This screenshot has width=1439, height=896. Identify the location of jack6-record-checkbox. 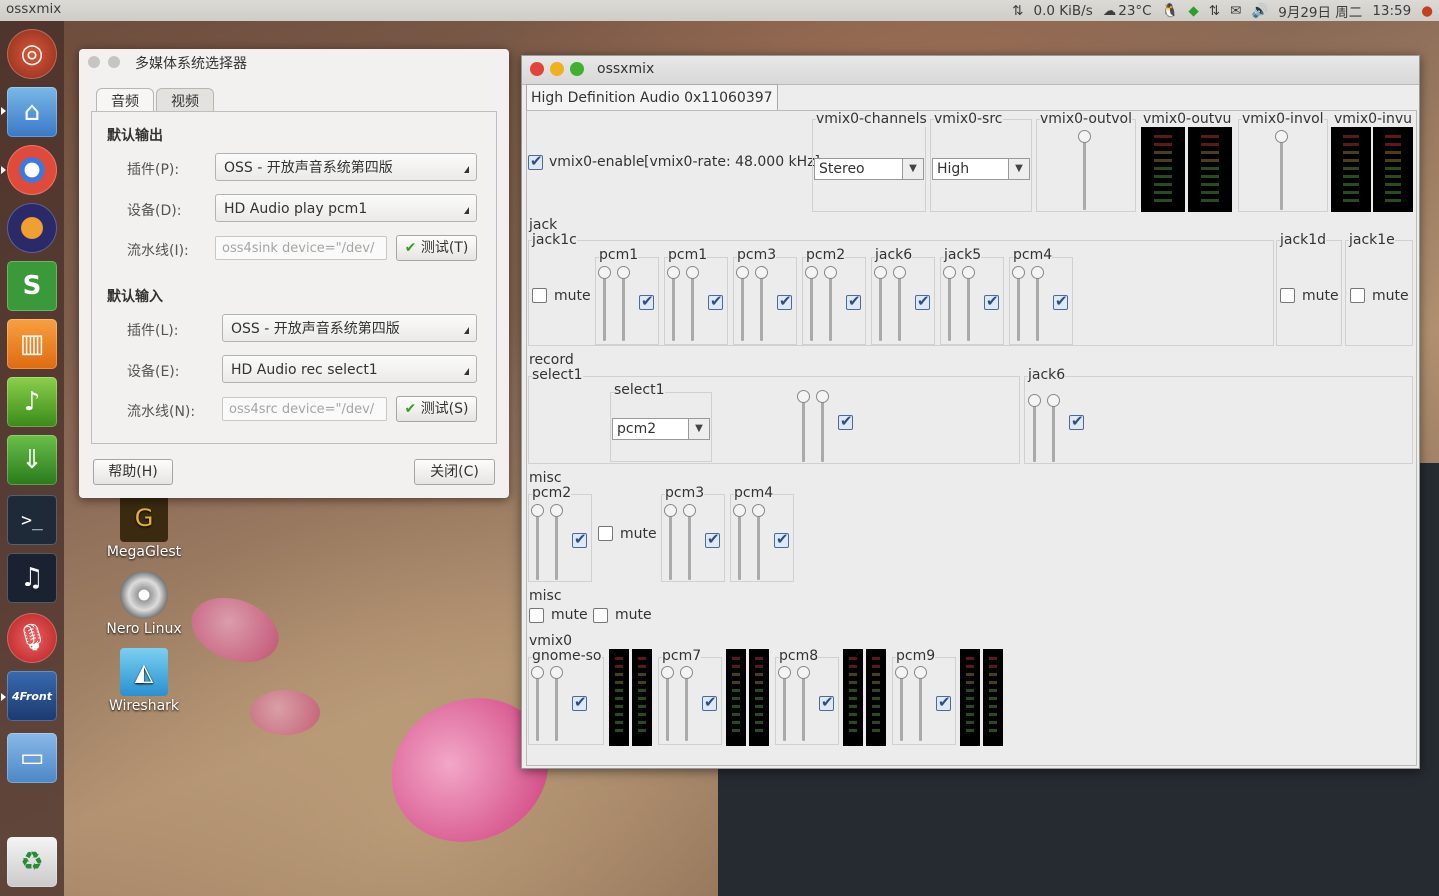
(1076, 421).